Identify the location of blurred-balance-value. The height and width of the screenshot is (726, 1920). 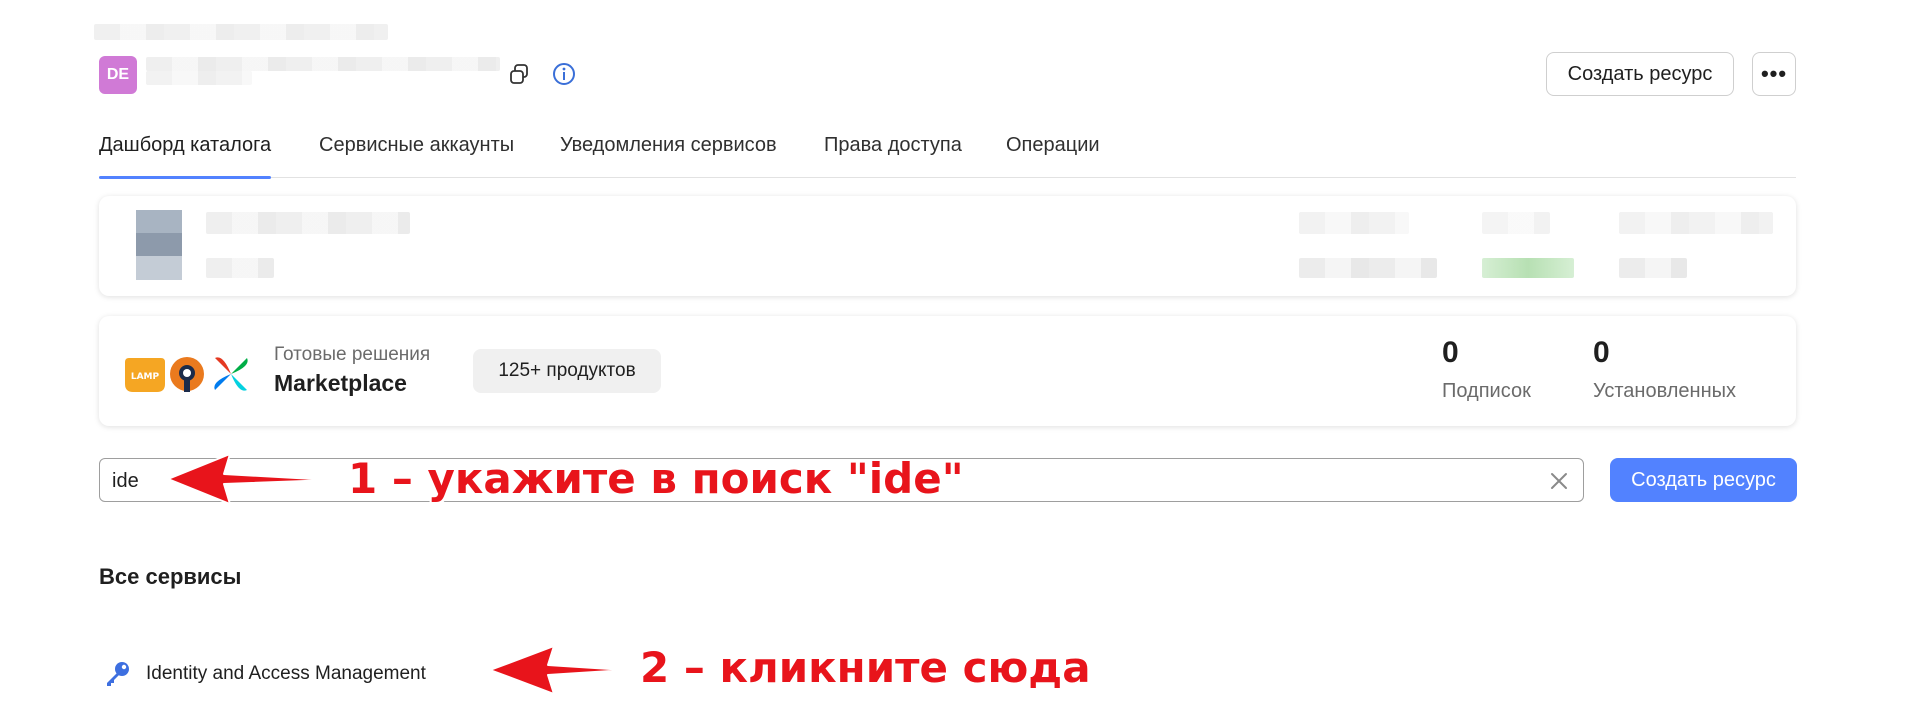
(1653, 268).